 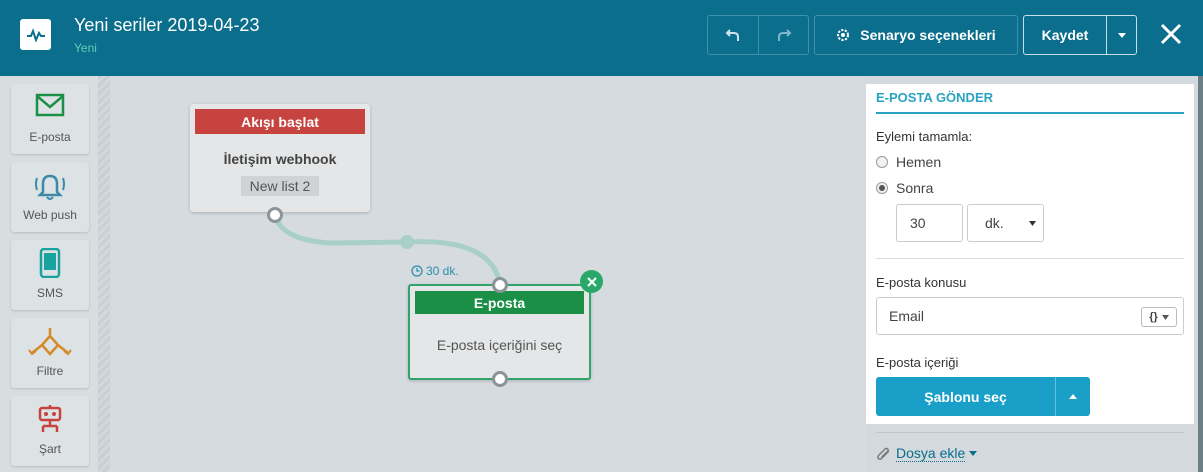 What do you see at coordinates (499, 302) in the screenshot?
I see `email-node-header: E-posta` at bounding box center [499, 302].